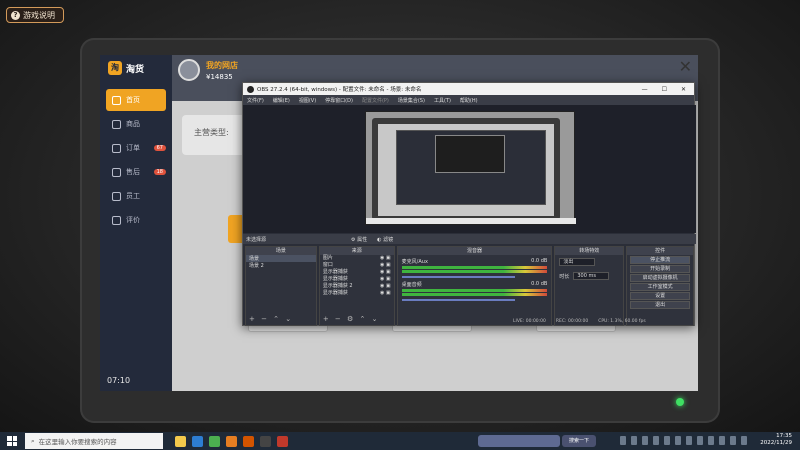 This screenshot has height=450, width=800. What do you see at coordinates (539, 261) in the screenshot?
I see `track-db: 0.0 dB` at bounding box center [539, 261].